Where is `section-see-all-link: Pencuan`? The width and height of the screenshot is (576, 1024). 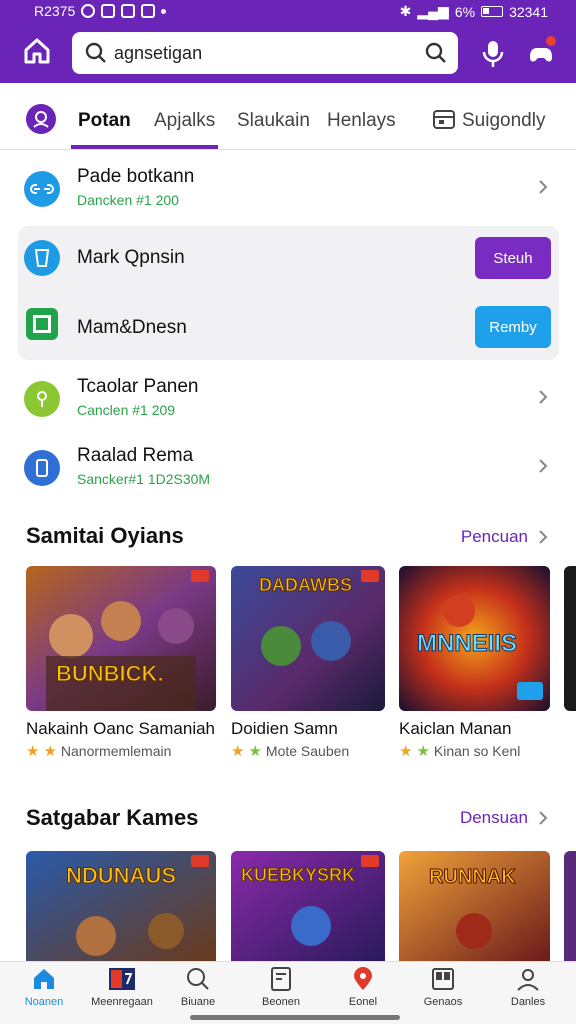
section-see-all-link: Pencuan is located at coordinates (504, 537).